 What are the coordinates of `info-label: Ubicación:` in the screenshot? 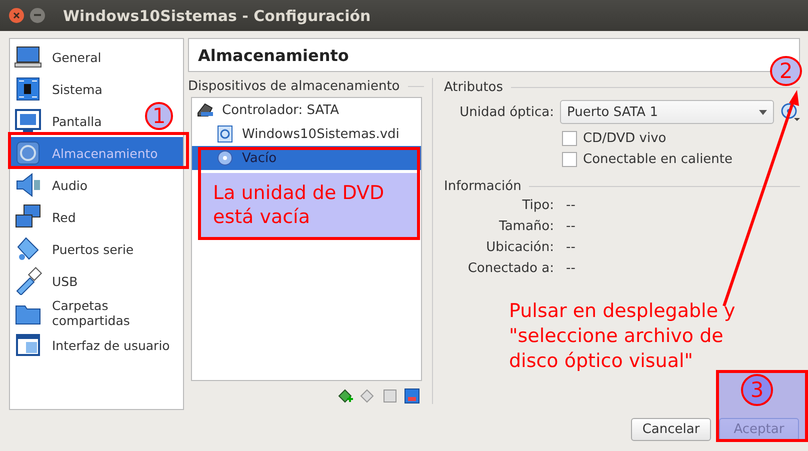 It's located at (519, 247).